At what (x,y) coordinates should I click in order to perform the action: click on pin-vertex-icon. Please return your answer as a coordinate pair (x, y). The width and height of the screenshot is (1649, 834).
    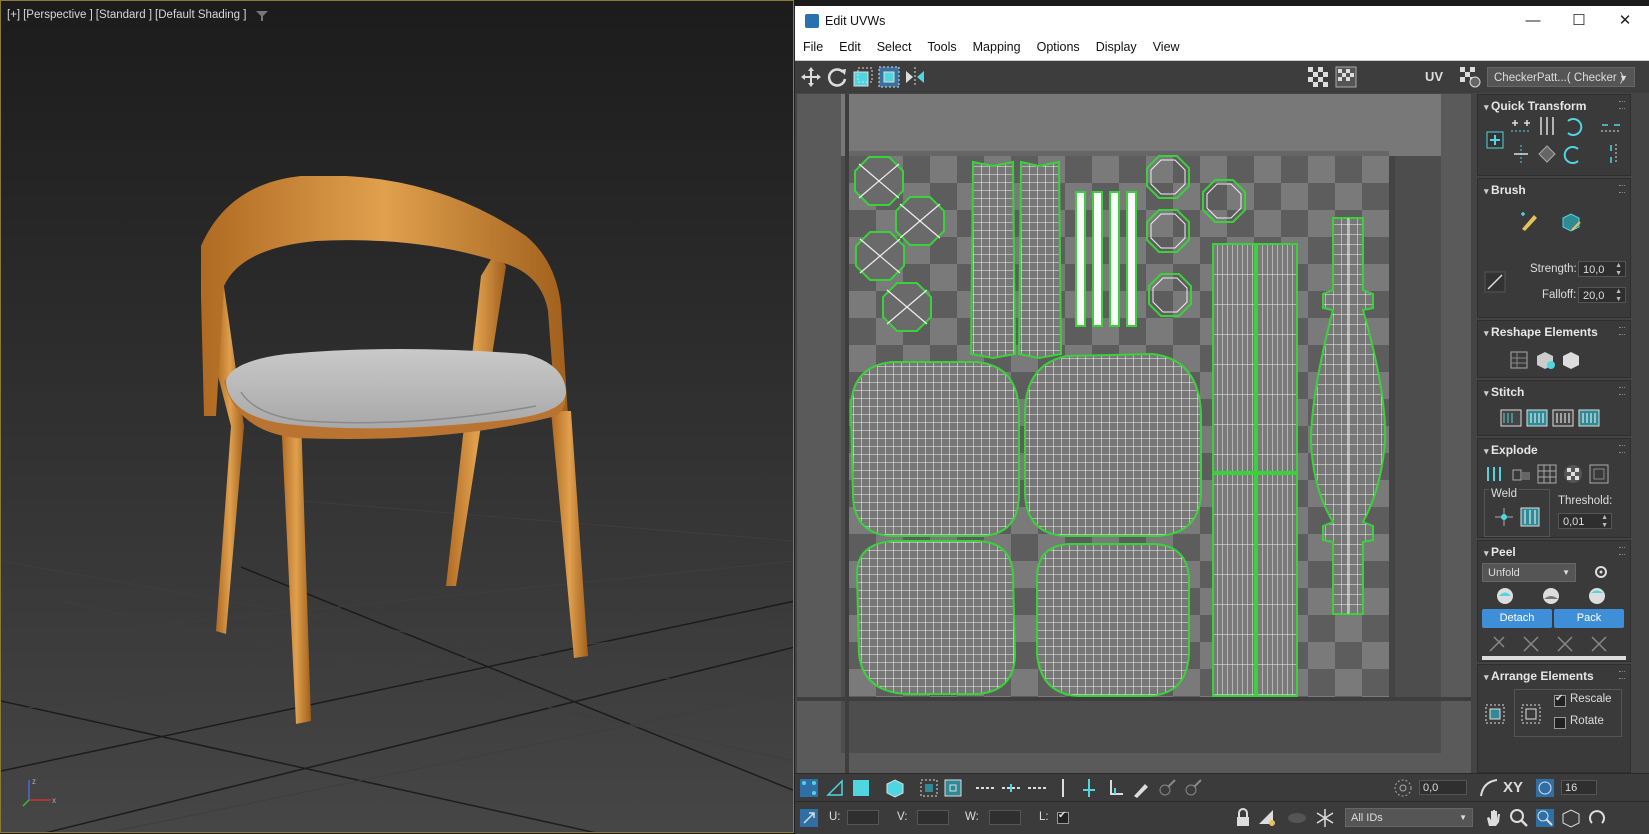
    Looking at the image, I should click on (1497, 644).